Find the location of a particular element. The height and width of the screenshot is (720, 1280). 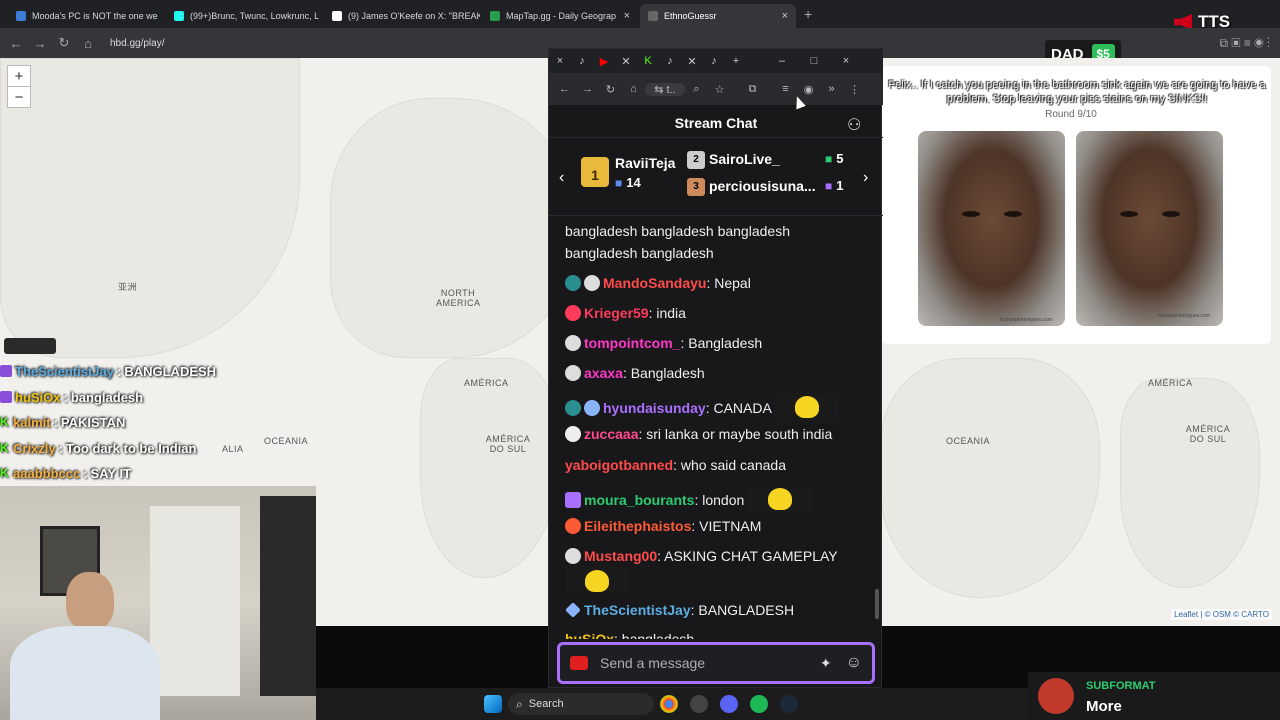

scrollbar is located at coordinates (877, 604).